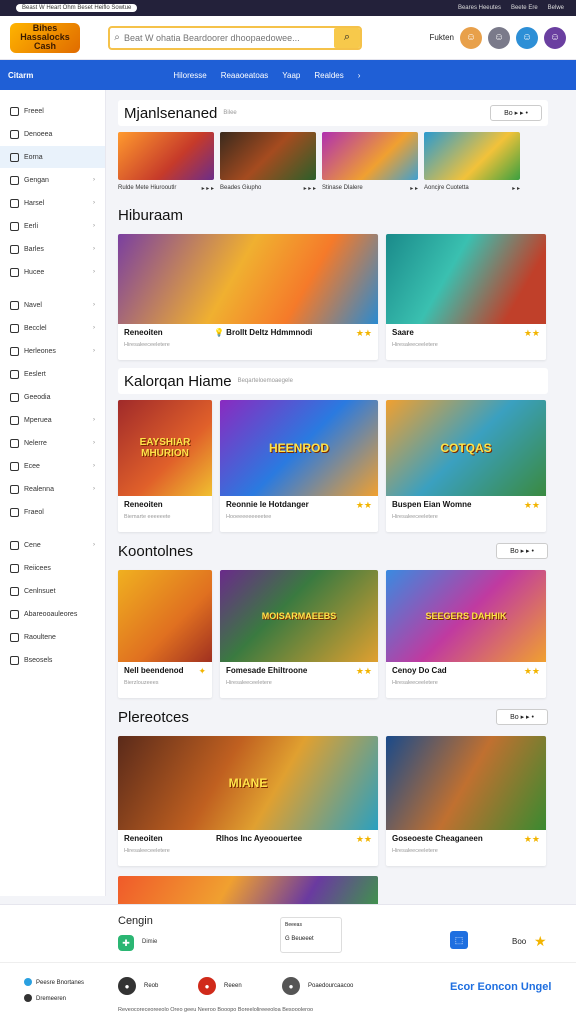 The height and width of the screenshot is (1024, 576). I want to click on social-item: ● Reob, so click(138, 986).